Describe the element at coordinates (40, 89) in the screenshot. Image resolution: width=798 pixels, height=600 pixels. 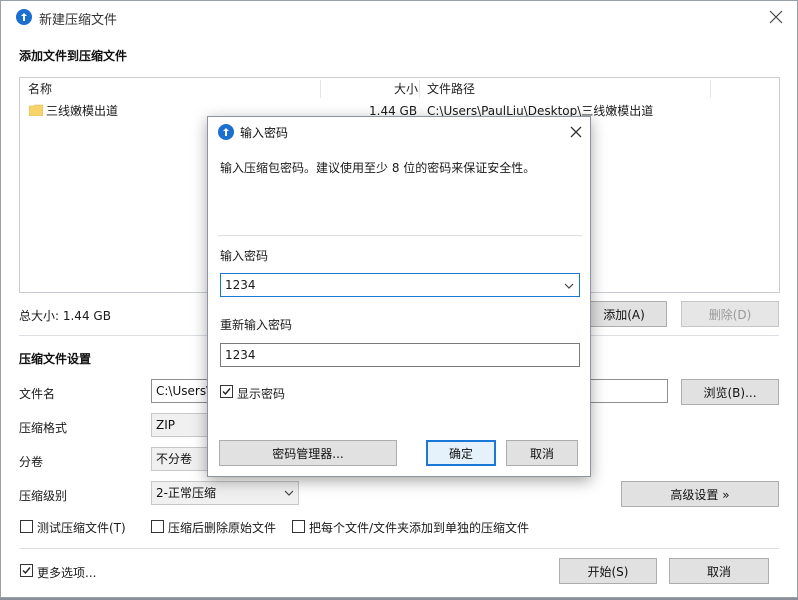
I see `column-header-name: 名称` at that location.